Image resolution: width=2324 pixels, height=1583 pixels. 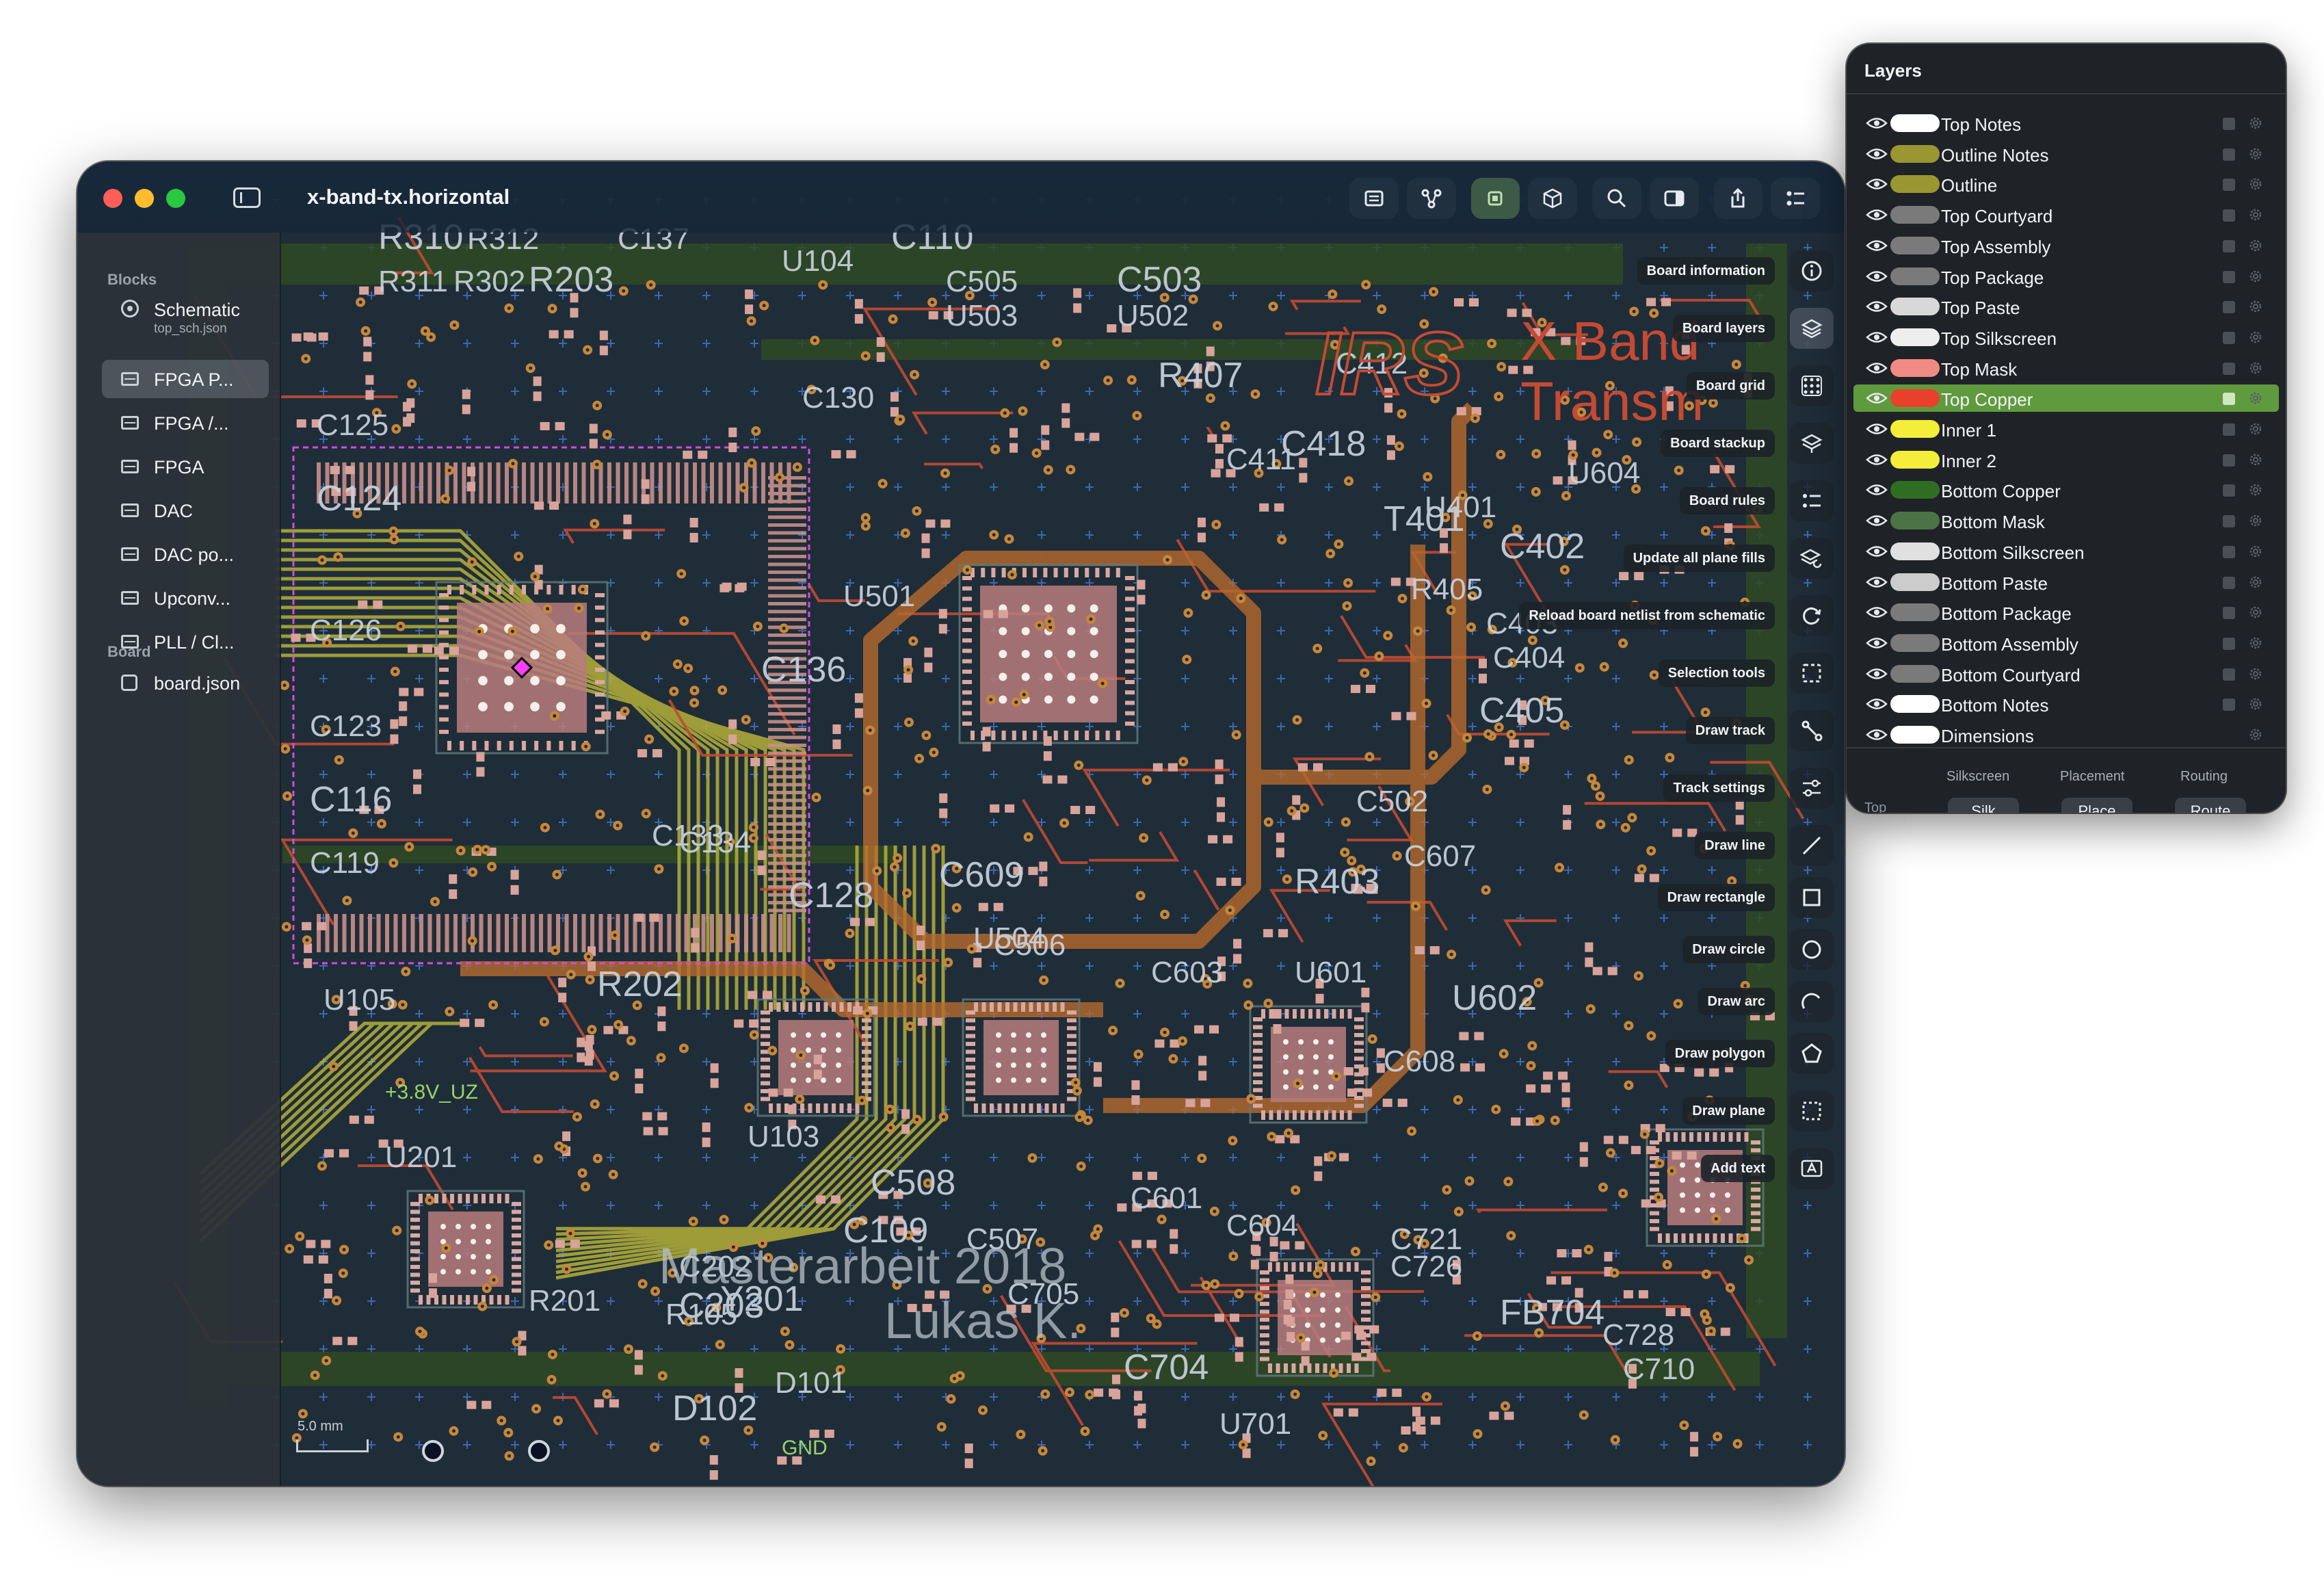 What do you see at coordinates (2066, 184) in the screenshot?
I see `layer-row: Outline` at bounding box center [2066, 184].